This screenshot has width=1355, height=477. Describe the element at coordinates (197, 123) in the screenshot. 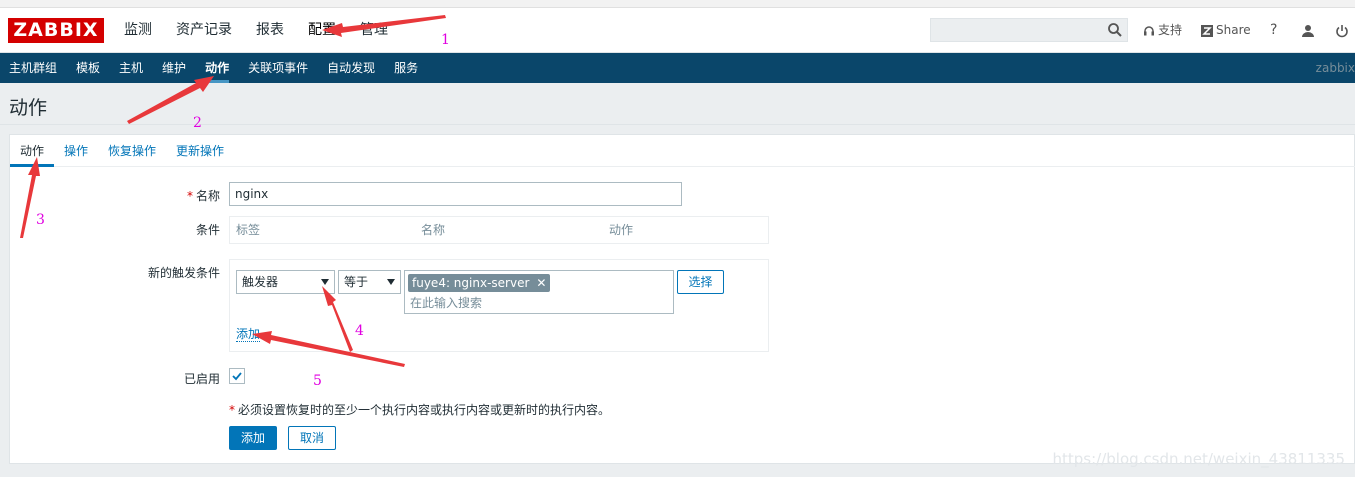

I see `annotation-number-2: 2` at that location.